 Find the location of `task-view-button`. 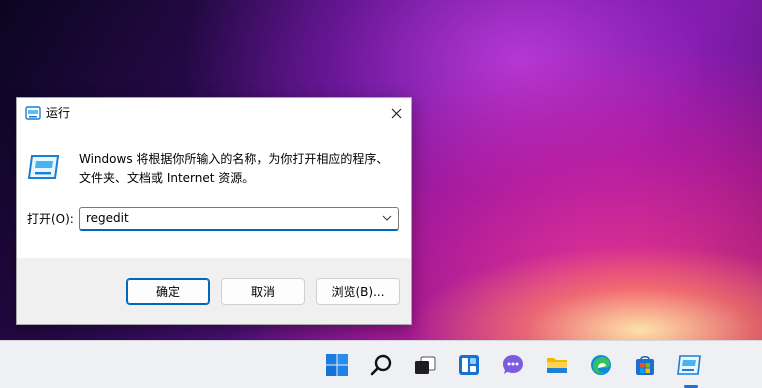

task-view-button is located at coordinates (425, 365).